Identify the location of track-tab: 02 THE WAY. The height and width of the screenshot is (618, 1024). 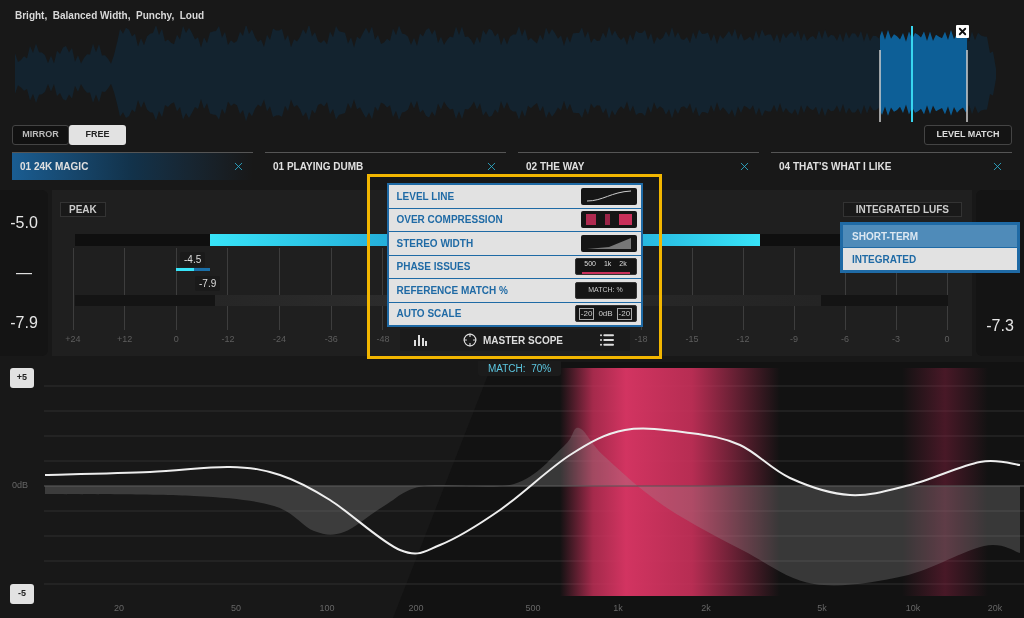
(638, 166).